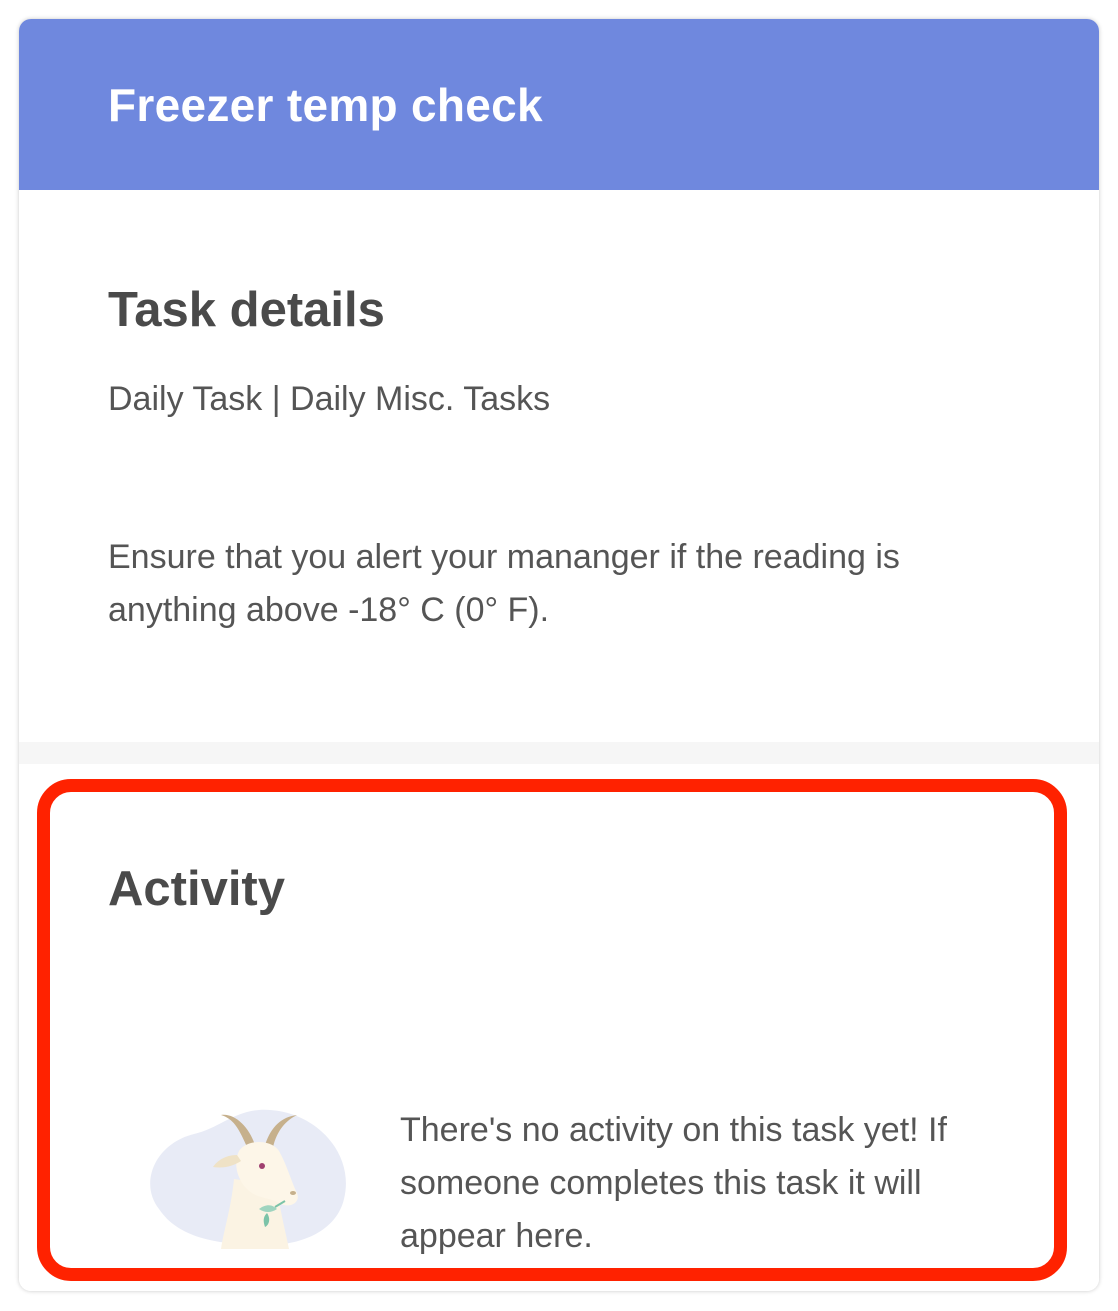  I want to click on activity-heading: Activity, so click(197, 889).